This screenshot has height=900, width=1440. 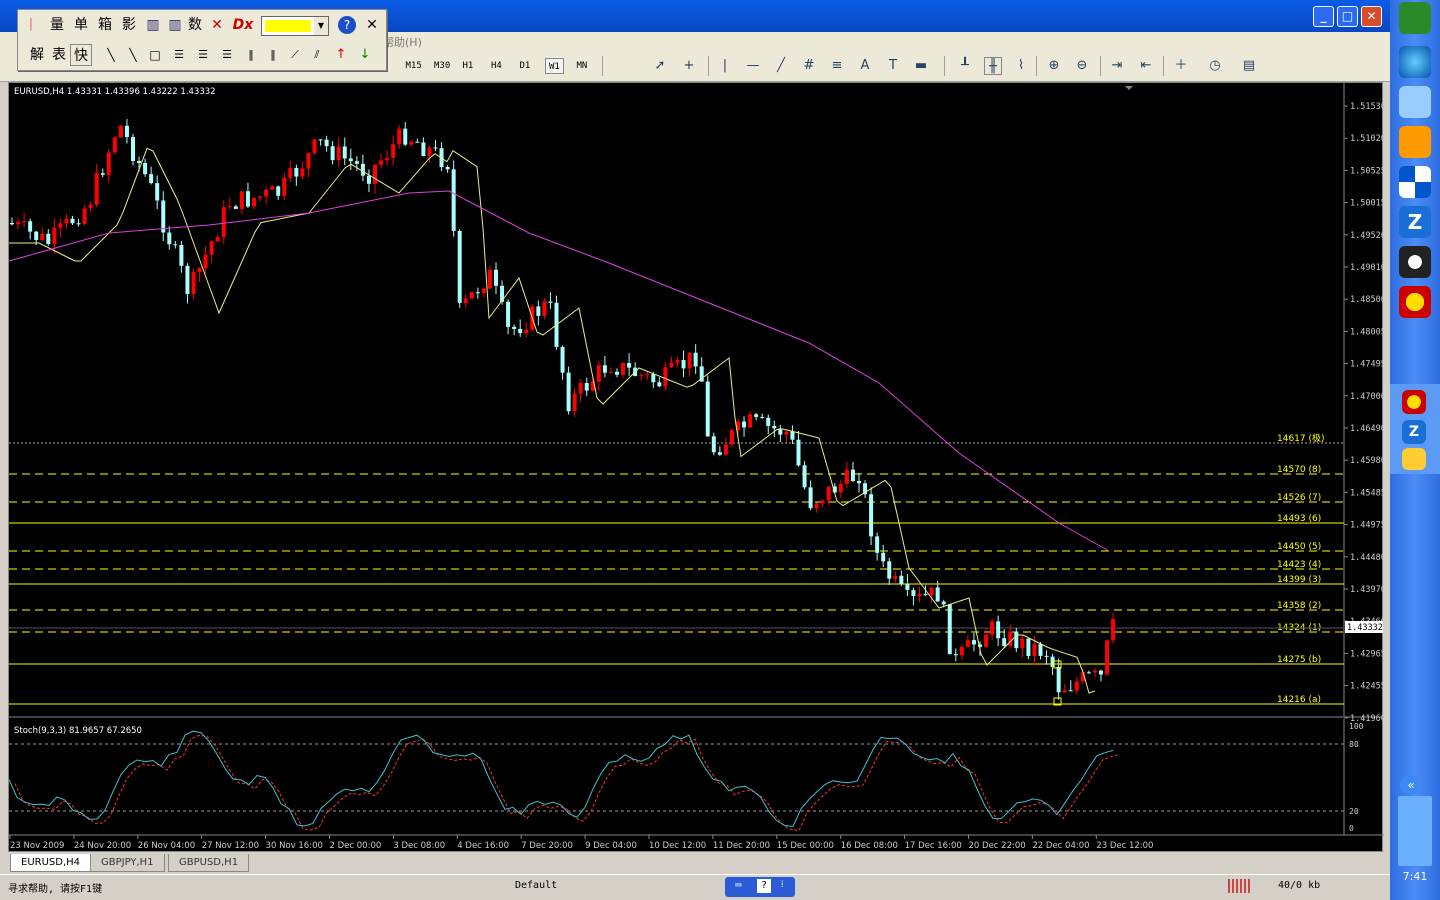 I want to click on cross-icon: ✕, so click(x=217, y=25).